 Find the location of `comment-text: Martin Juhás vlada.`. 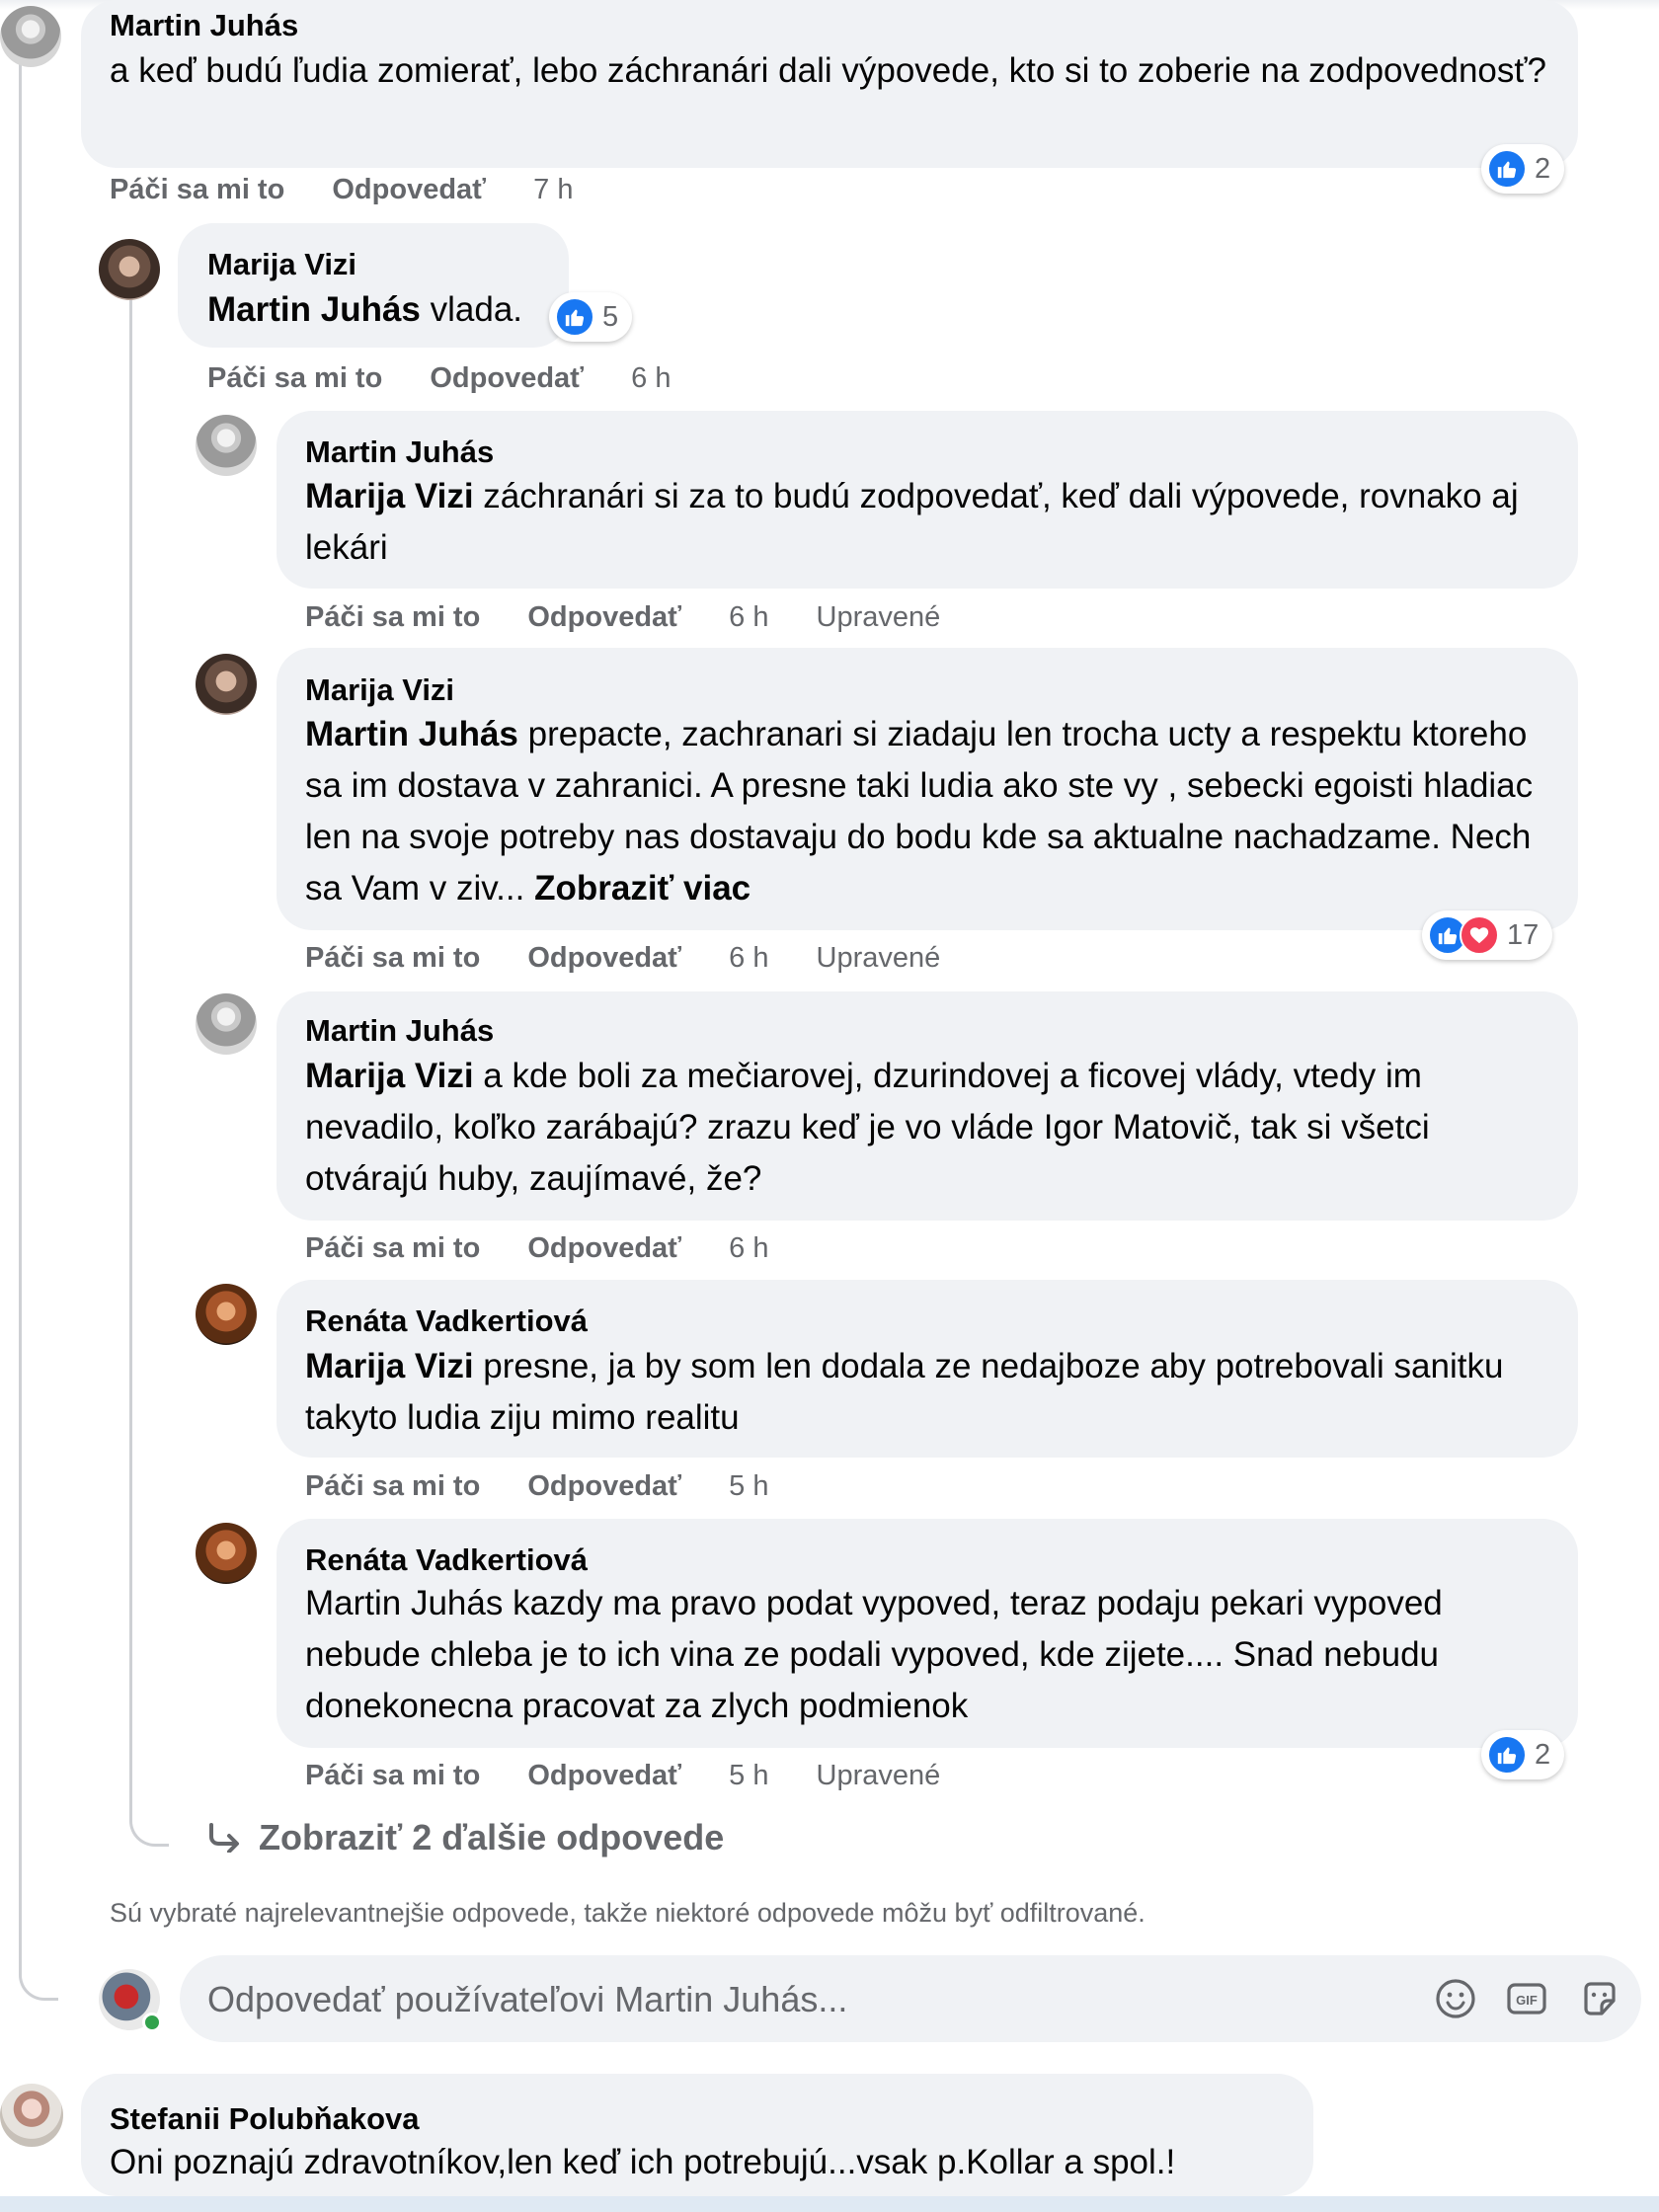

comment-text: Martin Juhás vlada. is located at coordinates (385, 310).